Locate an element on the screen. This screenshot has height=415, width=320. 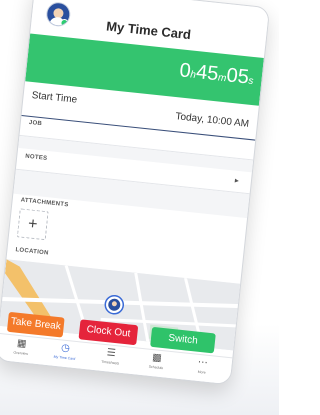
timer-minutes: 45 is located at coordinates (207, 73).